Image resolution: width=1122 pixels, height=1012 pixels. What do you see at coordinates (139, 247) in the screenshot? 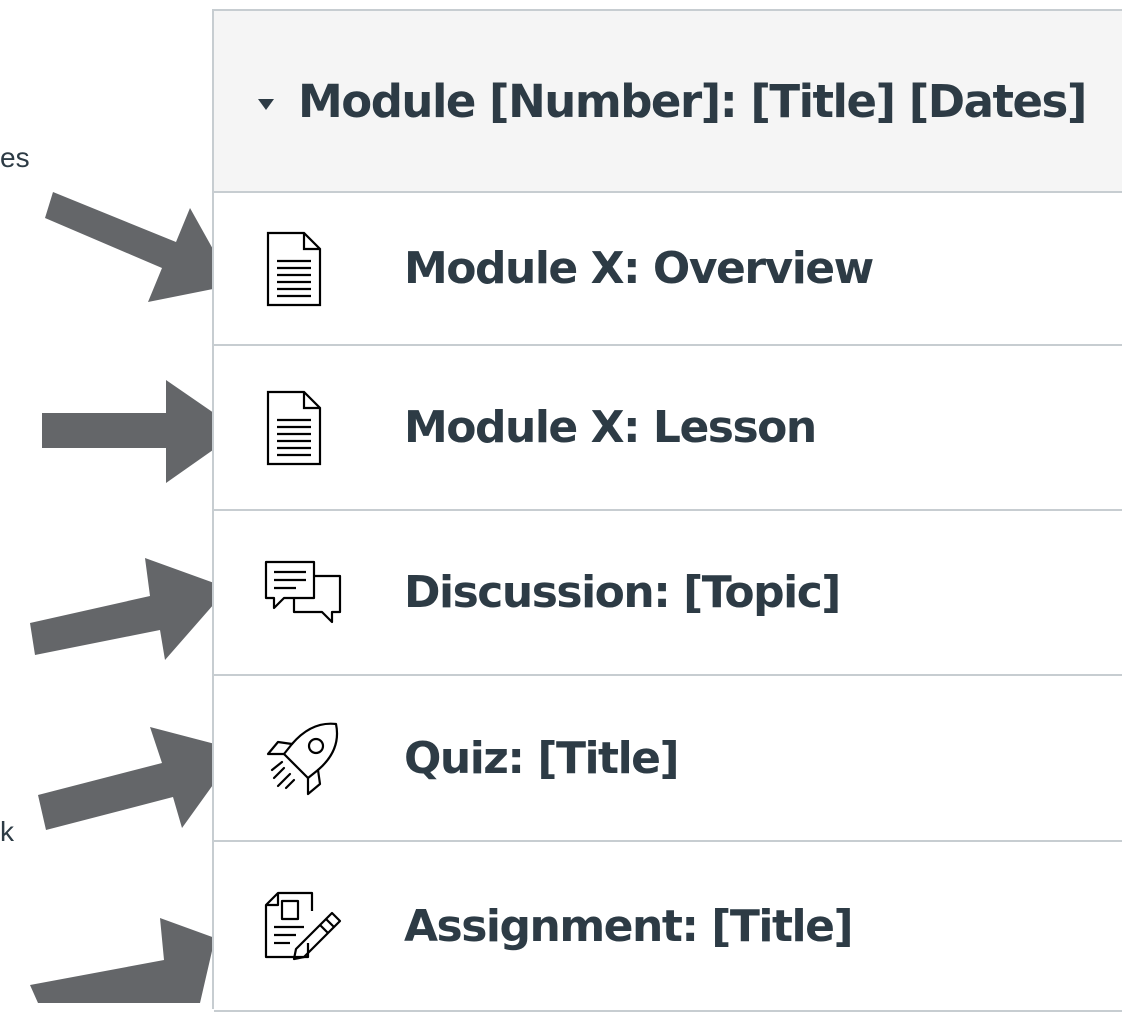
I see `arrow-to-overview` at bounding box center [139, 247].